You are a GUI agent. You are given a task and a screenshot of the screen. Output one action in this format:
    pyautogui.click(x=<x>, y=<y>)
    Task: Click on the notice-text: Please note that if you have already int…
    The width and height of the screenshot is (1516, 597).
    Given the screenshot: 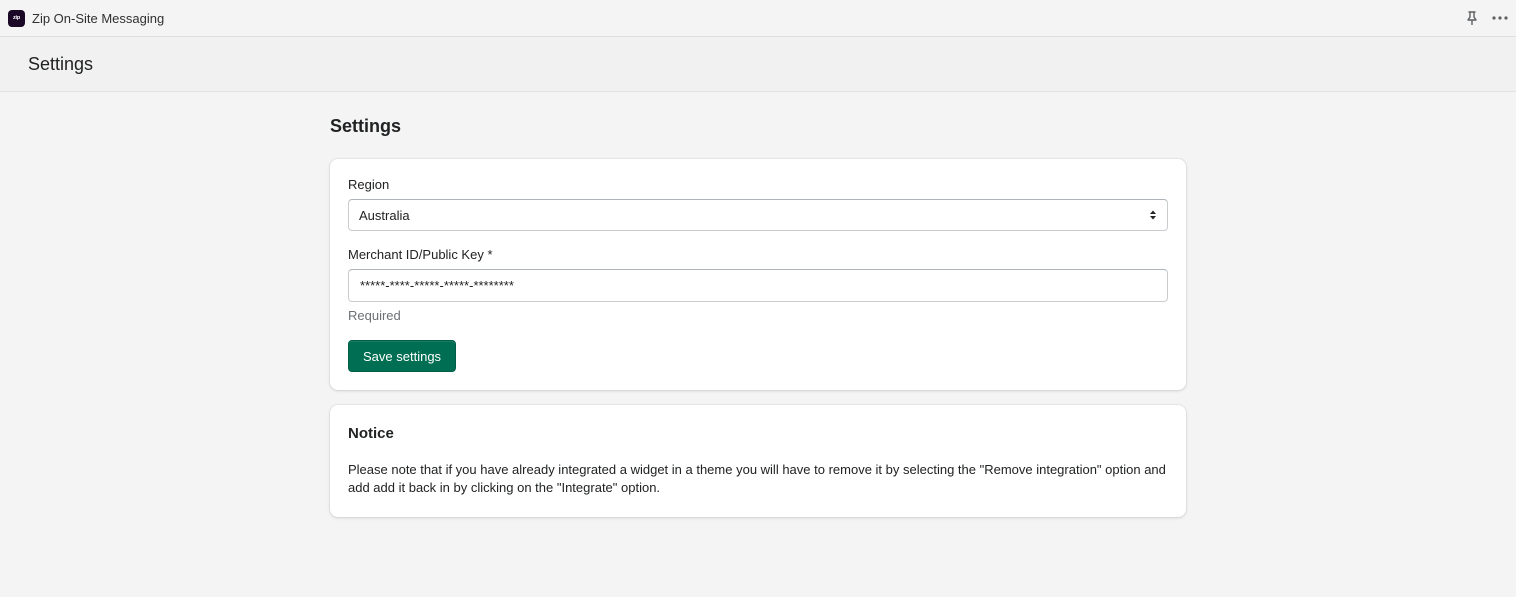 What is the action you would take?
    pyautogui.click(x=757, y=478)
    